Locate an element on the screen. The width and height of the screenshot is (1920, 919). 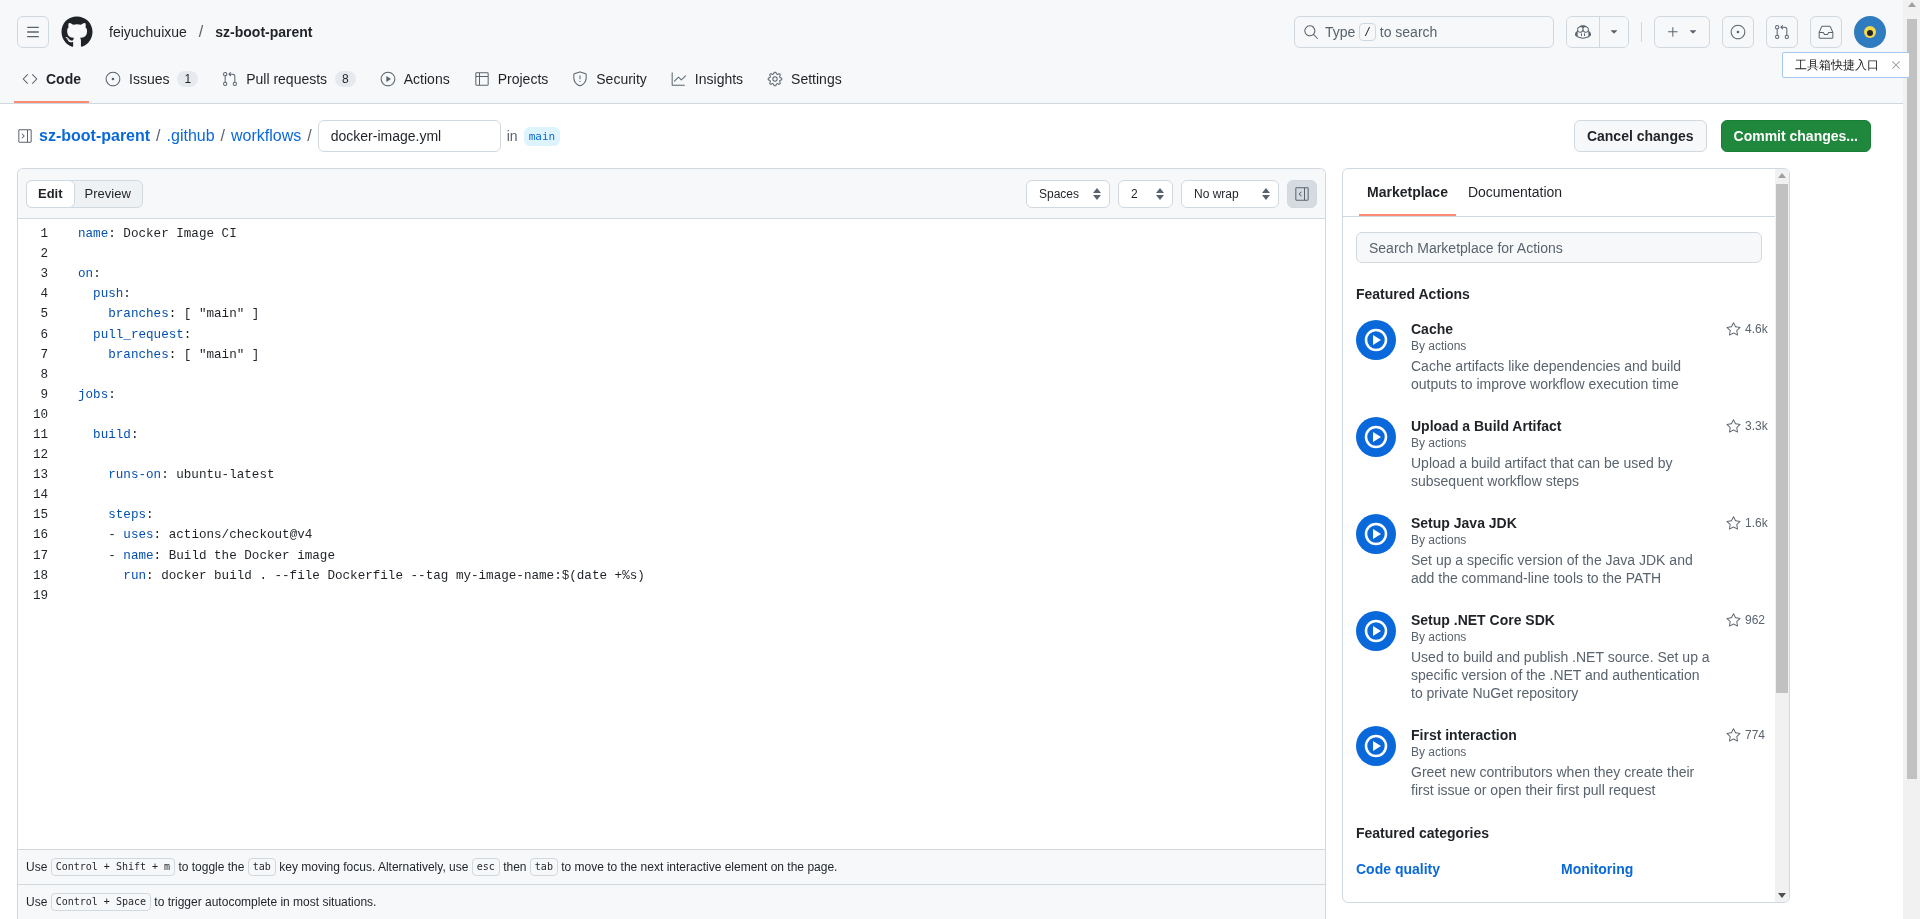
inbox-icon is located at coordinates (1826, 32).